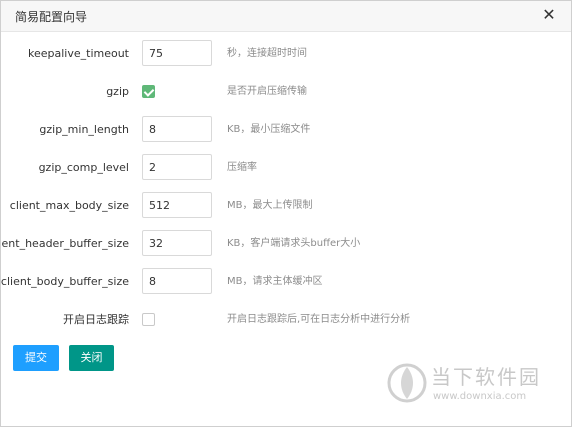 This screenshot has width=574, height=429. Describe the element at coordinates (177, 167) in the screenshot. I see `gzip-comp-level-input` at that location.